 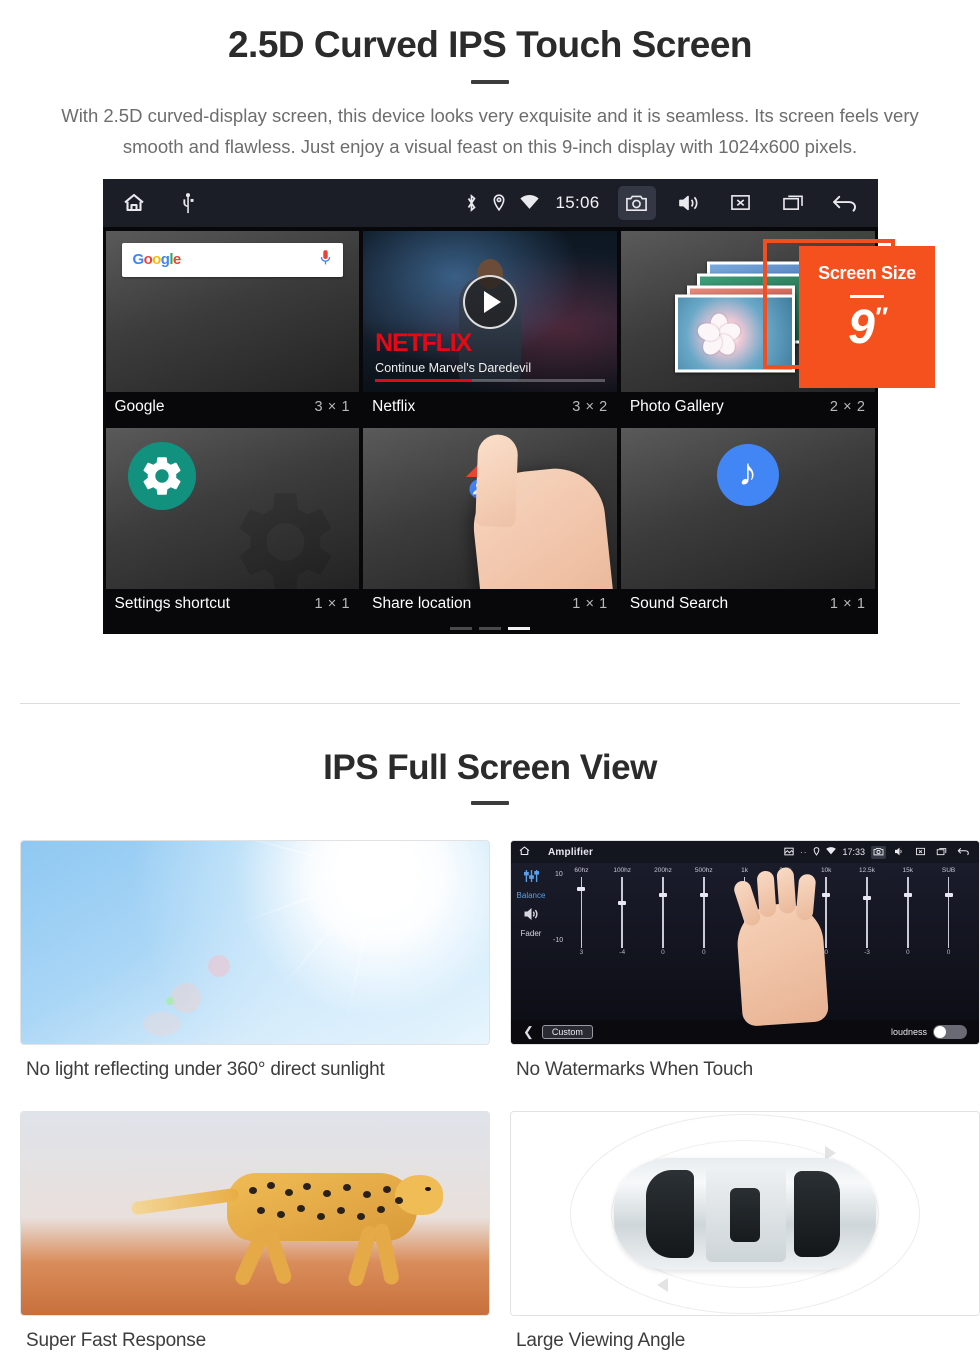 What do you see at coordinates (663, 870) in the screenshot?
I see `eq-band-label: 200hz` at bounding box center [663, 870].